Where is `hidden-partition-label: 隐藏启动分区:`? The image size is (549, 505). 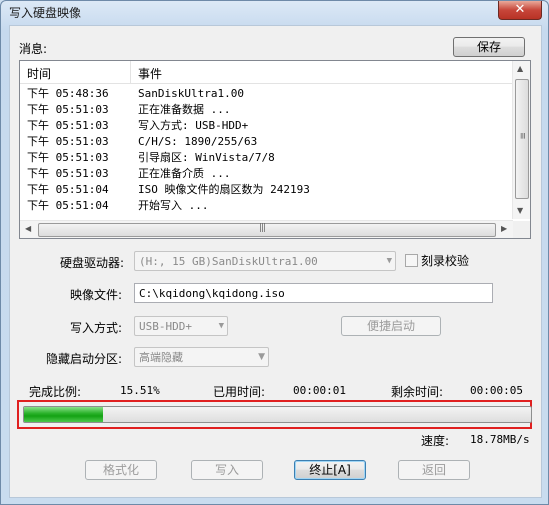 hidden-partition-label: 隐藏启动分区: is located at coordinates (84, 359).